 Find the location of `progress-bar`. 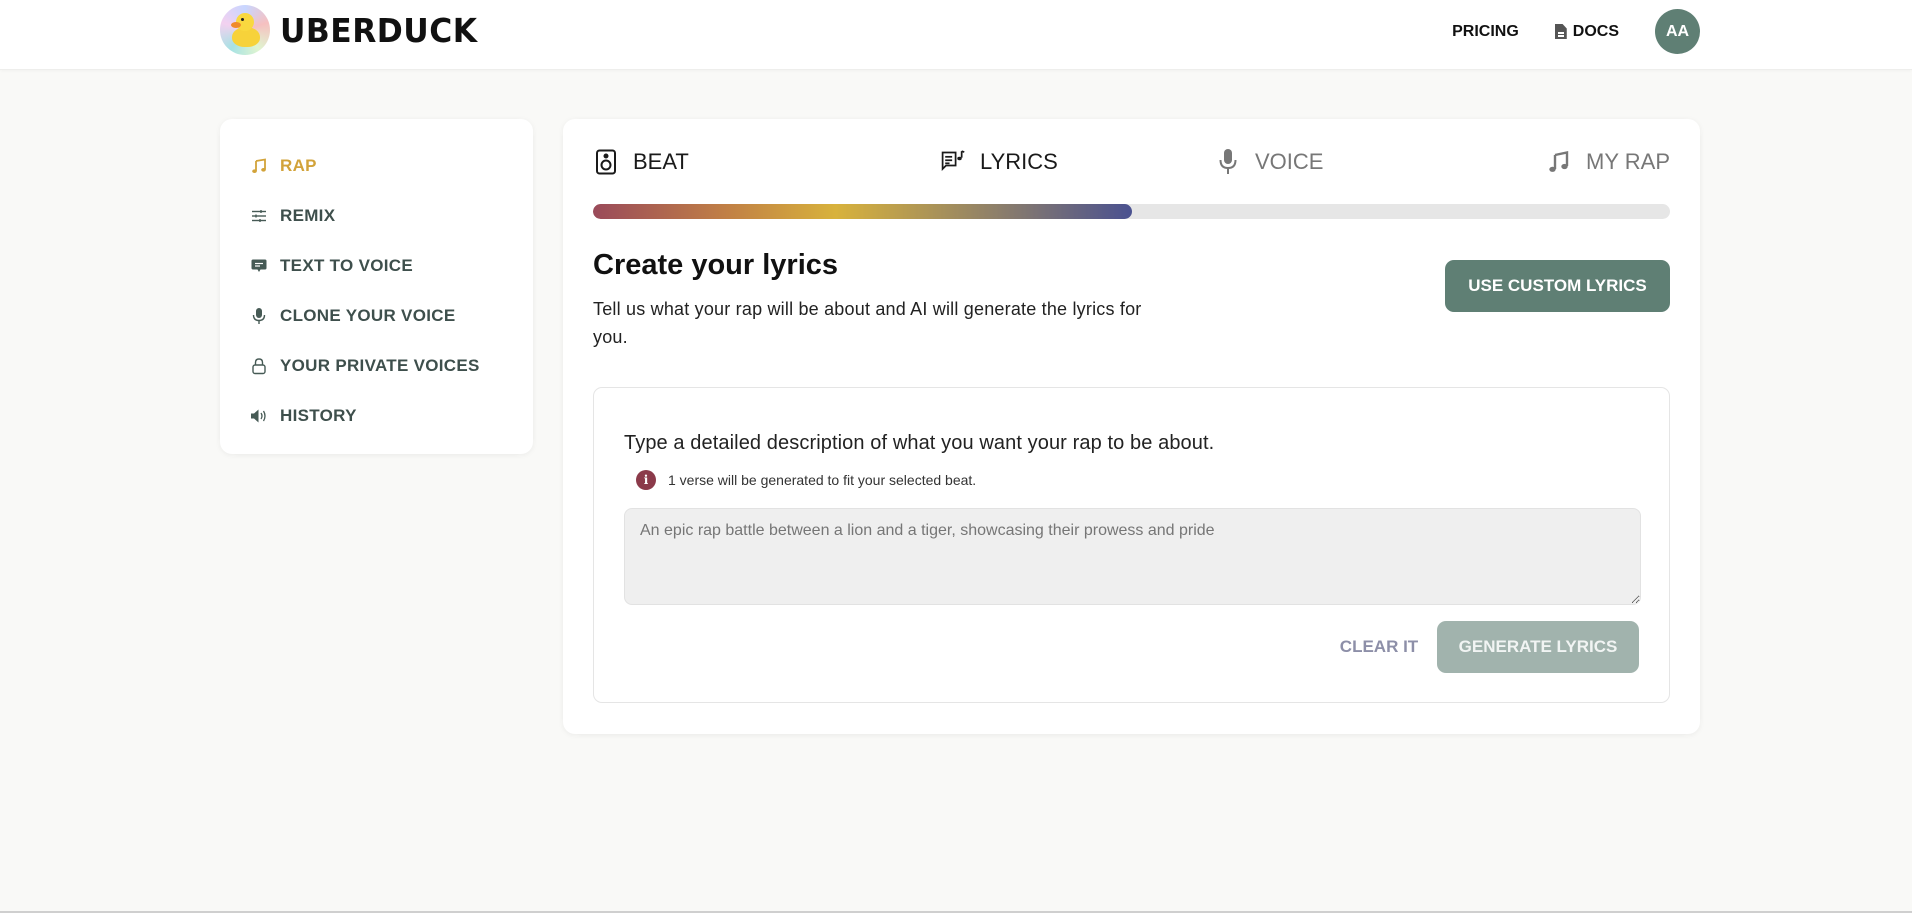

progress-bar is located at coordinates (1131, 211).